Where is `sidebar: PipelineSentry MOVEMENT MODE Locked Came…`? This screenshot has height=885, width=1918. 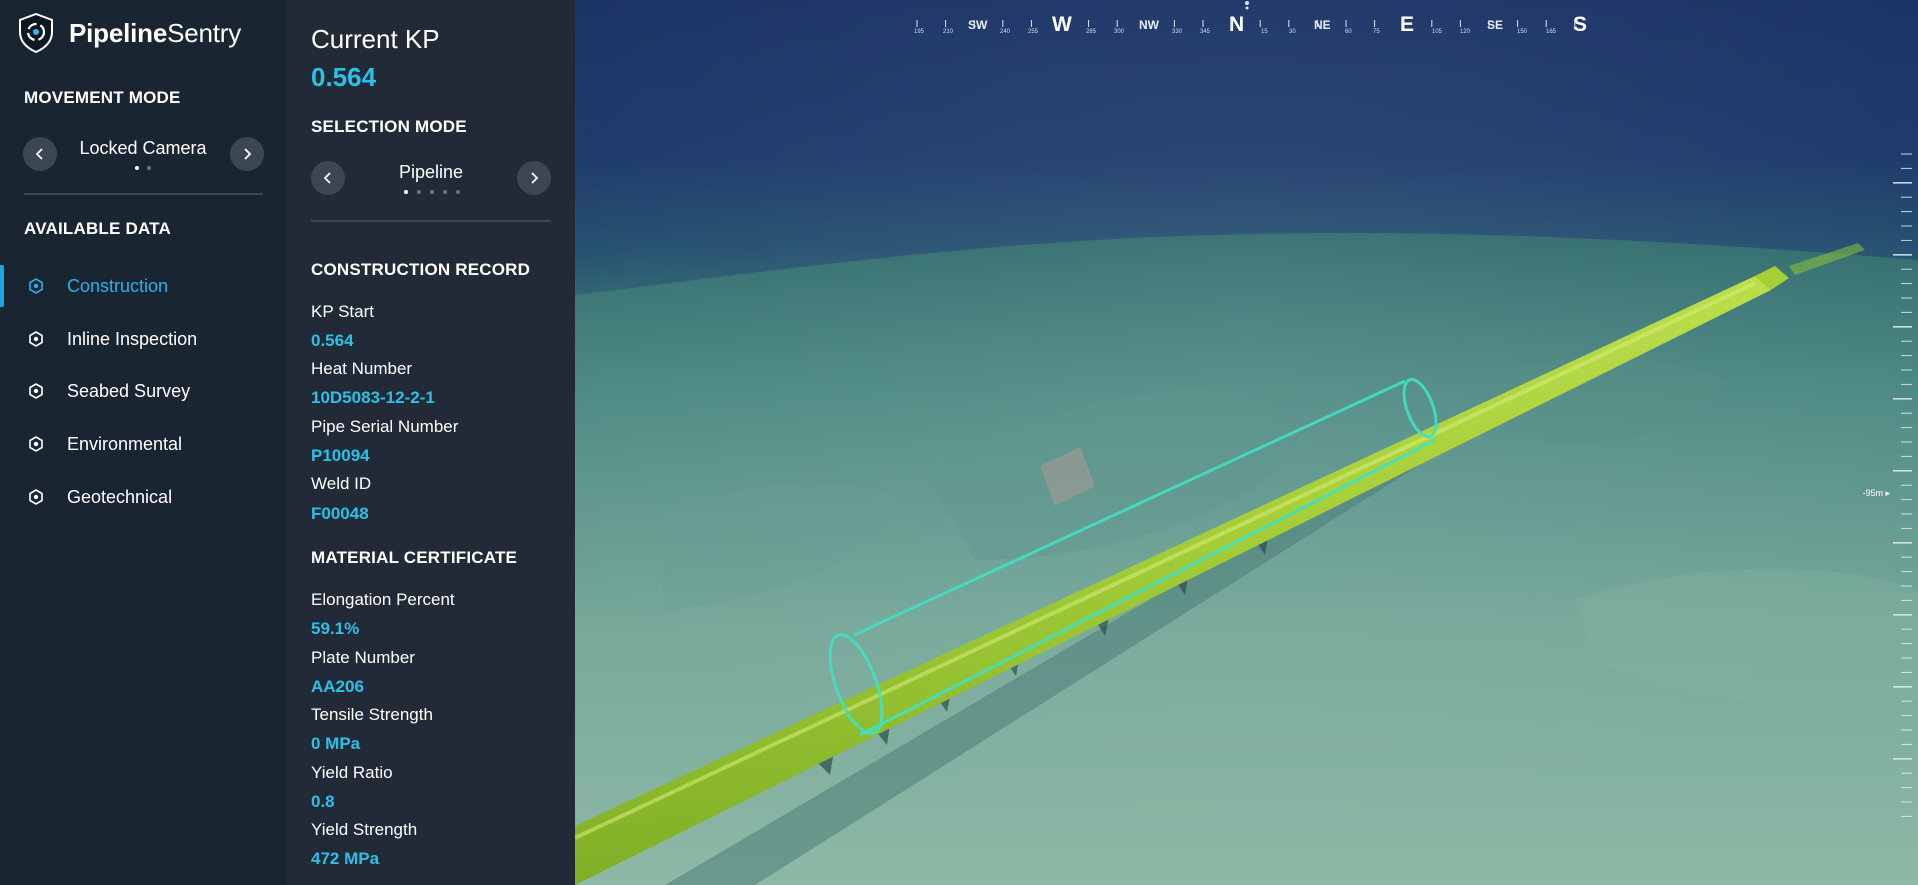
sidebar: PipelineSentry MOVEMENT MODE Locked Came… is located at coordinates (143, 442).